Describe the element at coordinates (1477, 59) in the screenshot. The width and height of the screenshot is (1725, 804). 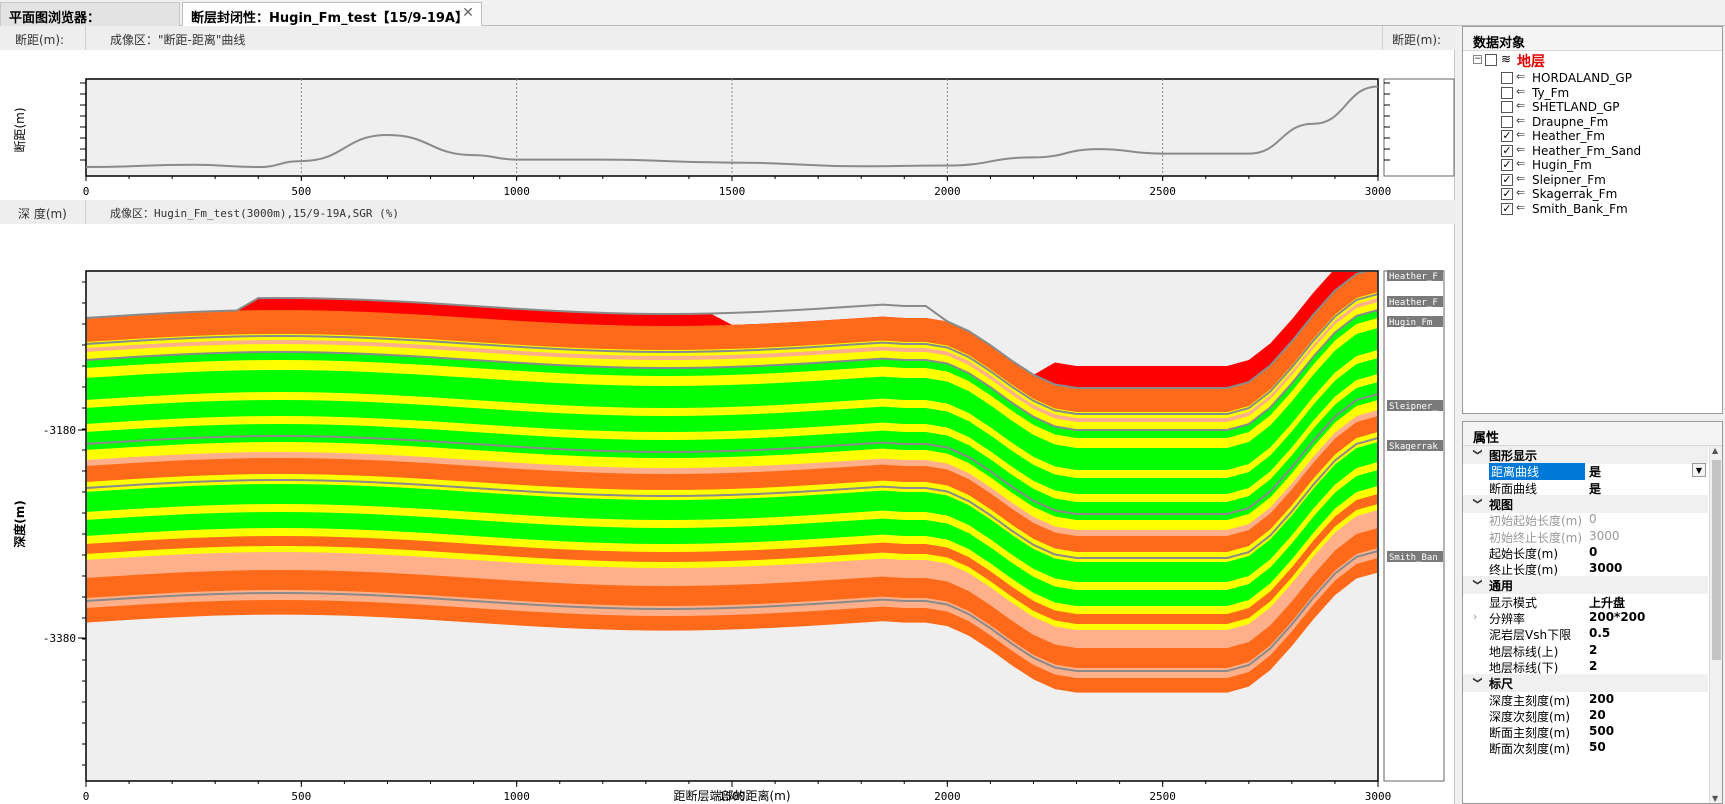
I see `collapse-icon: −` at that location.